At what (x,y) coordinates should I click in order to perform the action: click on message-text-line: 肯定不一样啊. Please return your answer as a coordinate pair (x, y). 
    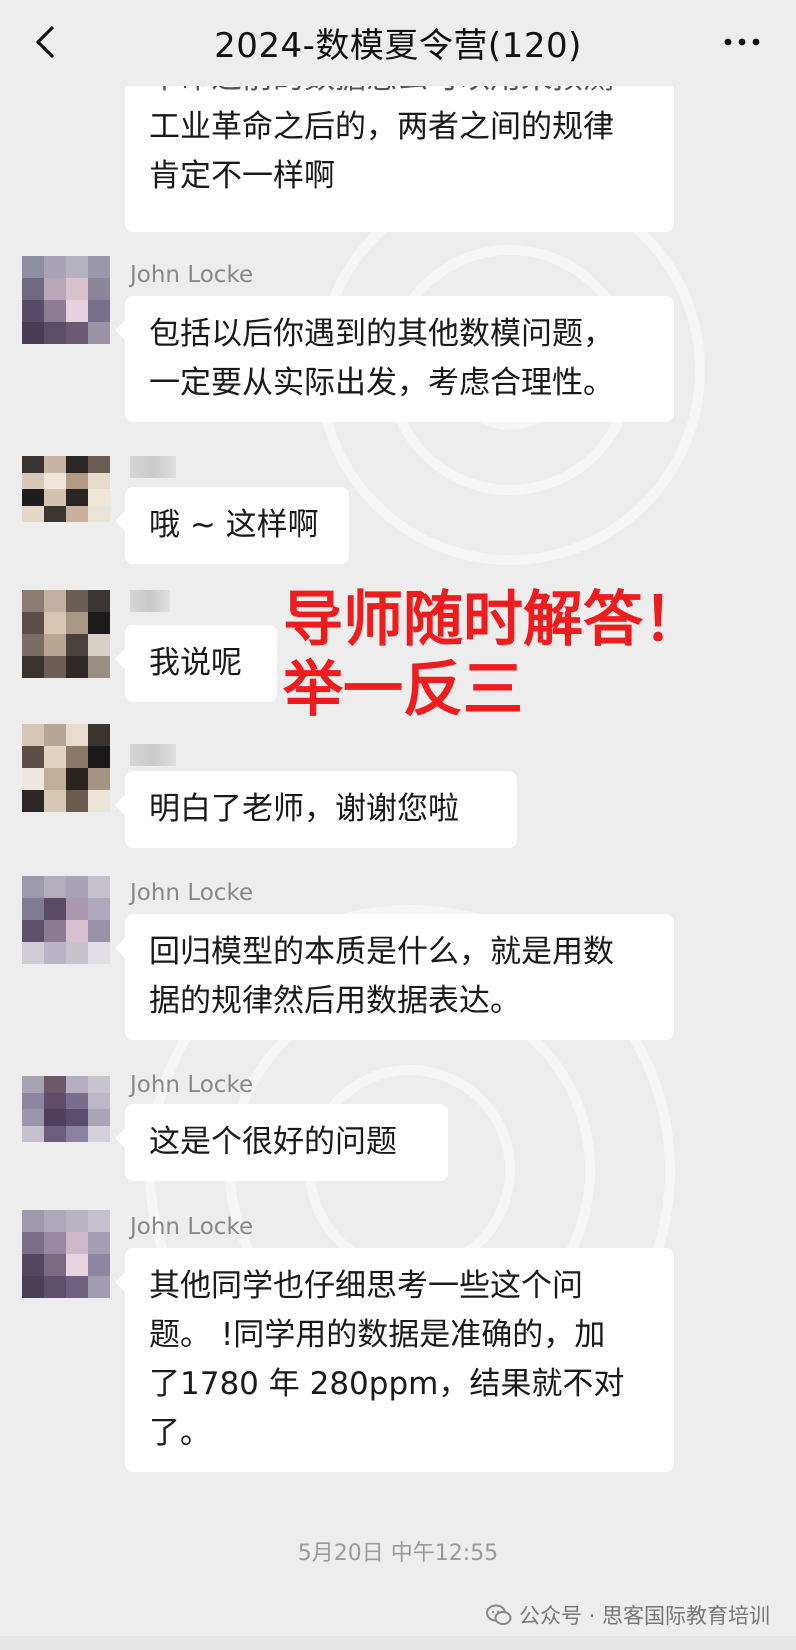
    Looking at the image, I should click on (242, 176).